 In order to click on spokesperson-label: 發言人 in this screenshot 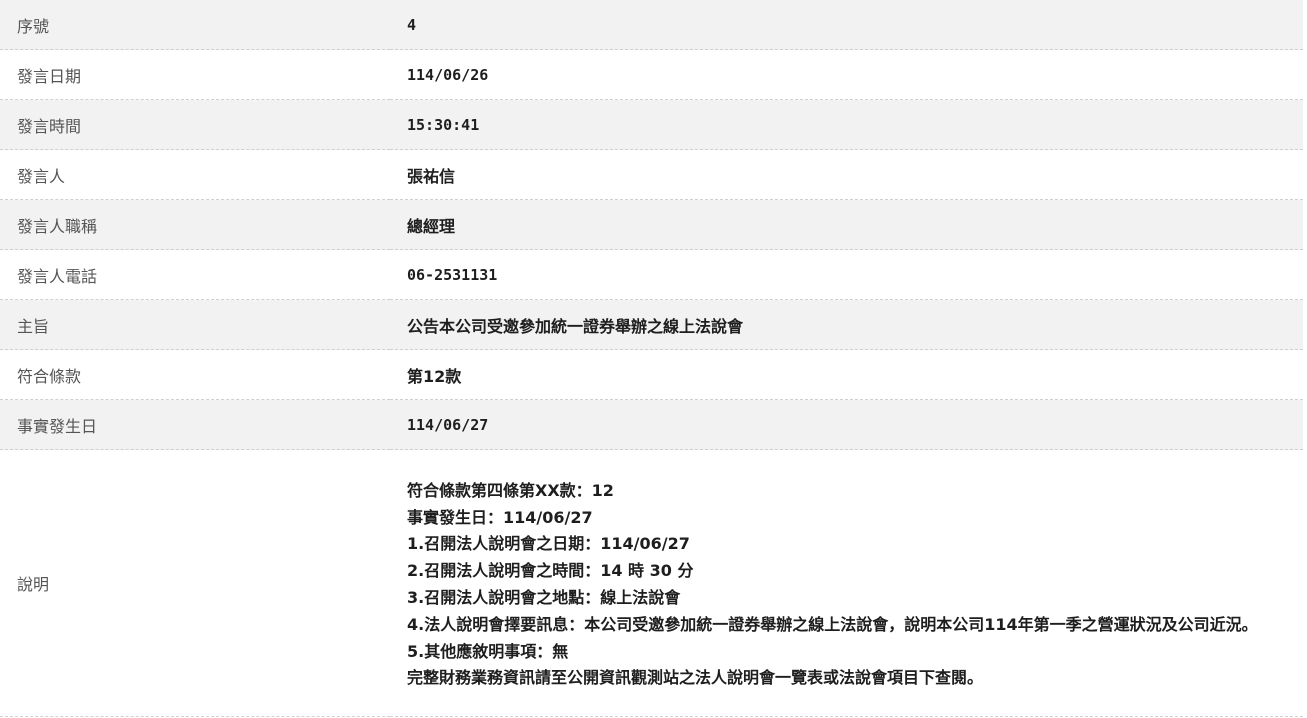, I will do `click(41, 176)`.